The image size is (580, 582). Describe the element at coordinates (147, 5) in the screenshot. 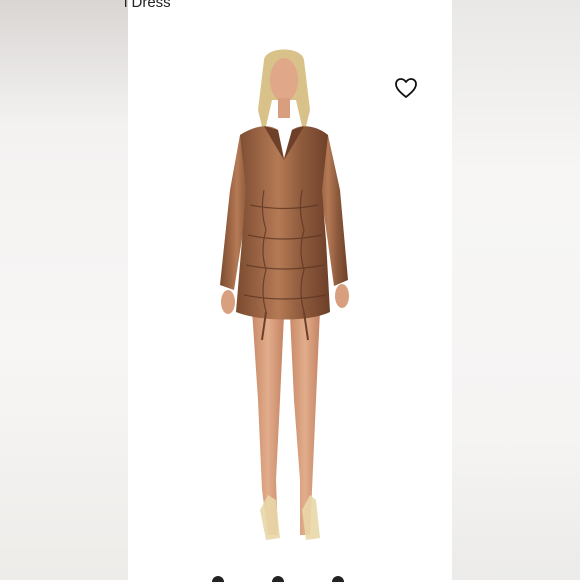

I see `product-title: l Dress` at that location.